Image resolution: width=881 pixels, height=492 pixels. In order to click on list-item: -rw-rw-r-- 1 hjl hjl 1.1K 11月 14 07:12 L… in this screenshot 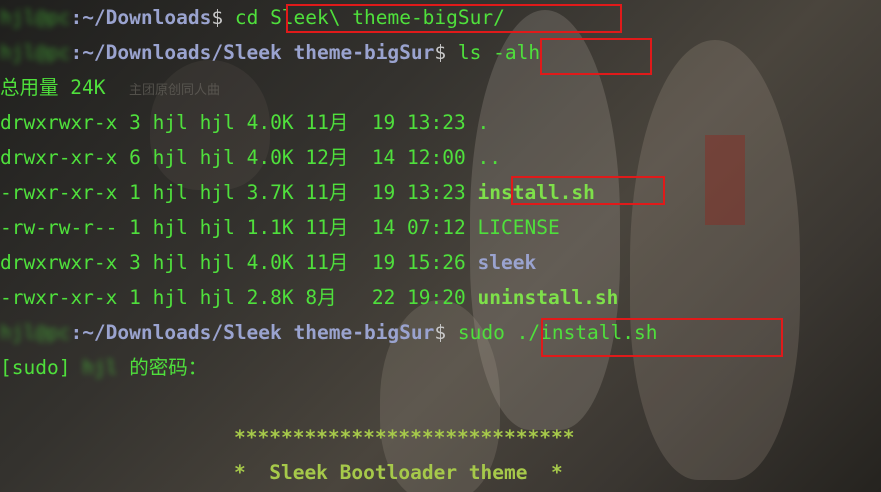, I will do `click(280, 227)`.